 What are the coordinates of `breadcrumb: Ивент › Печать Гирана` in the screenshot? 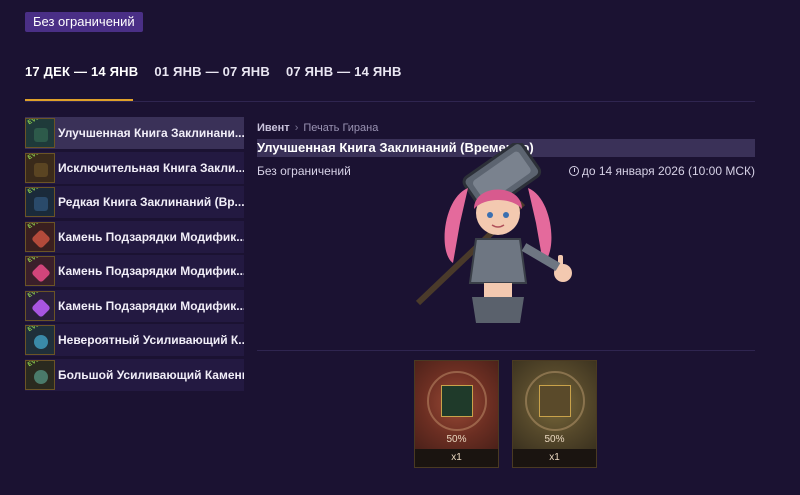 It's located at (317, 128).